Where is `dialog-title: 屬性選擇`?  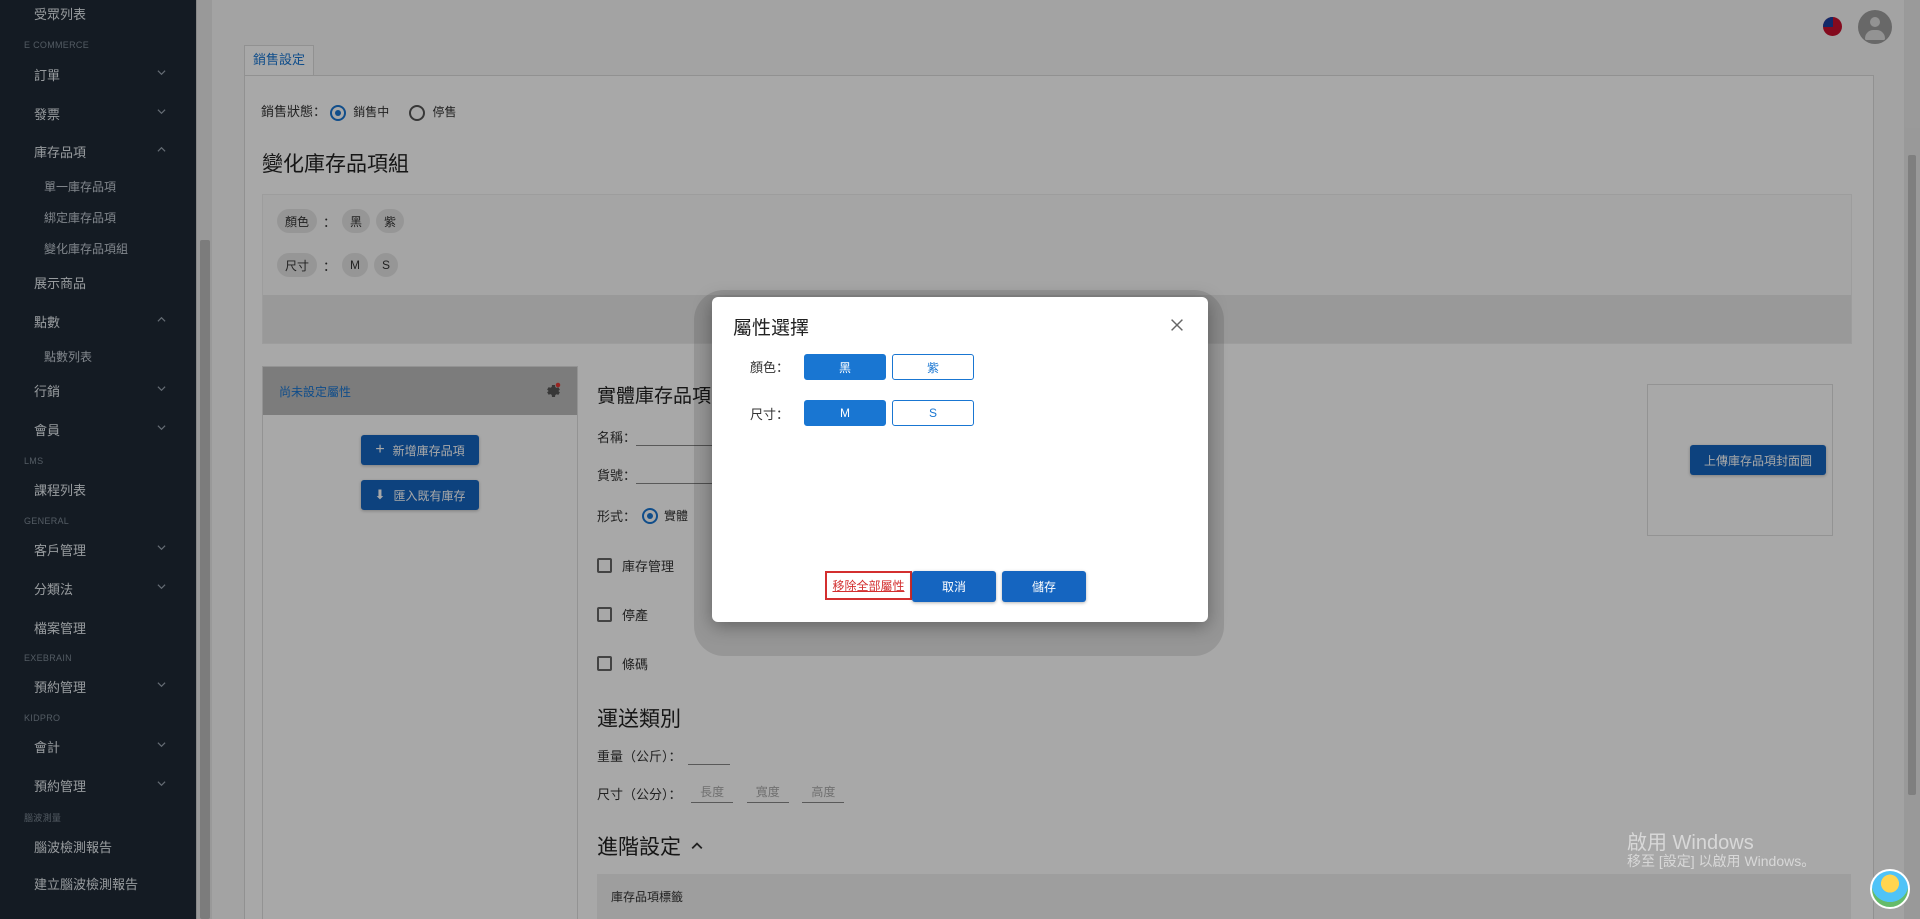 dialog-title: 屬性選擇 is located at coordinates (771, 328).